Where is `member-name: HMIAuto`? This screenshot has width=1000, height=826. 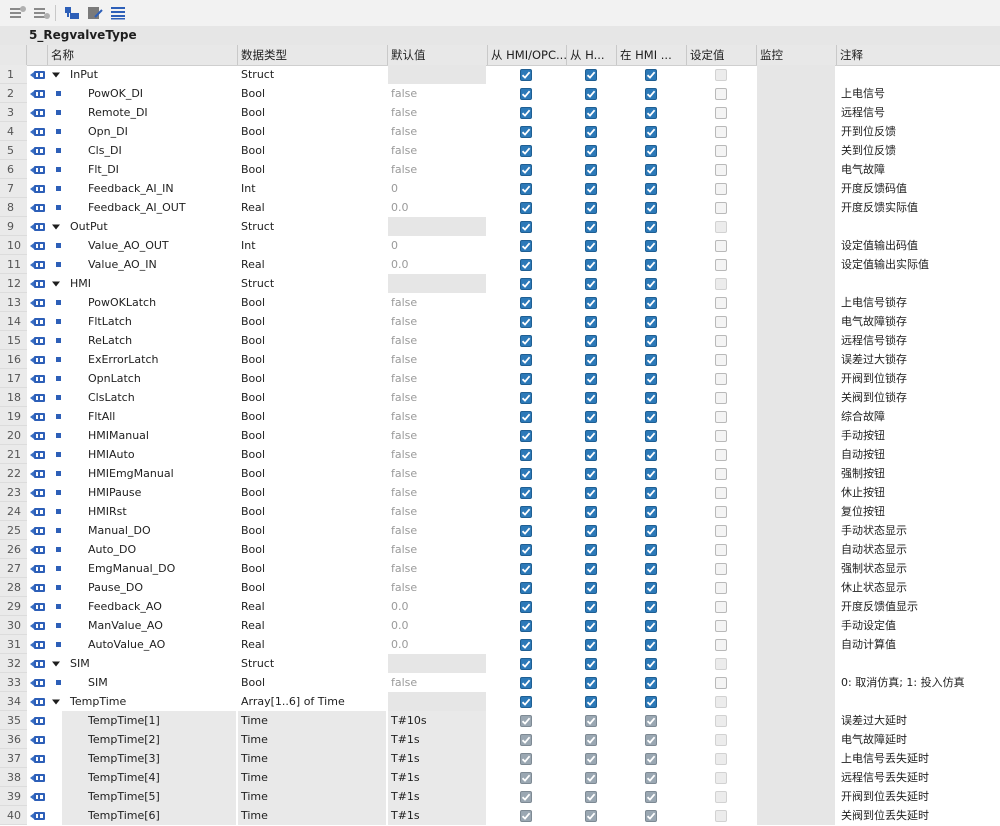
member-name: HMIAuto is located at coordinates (149, 454).